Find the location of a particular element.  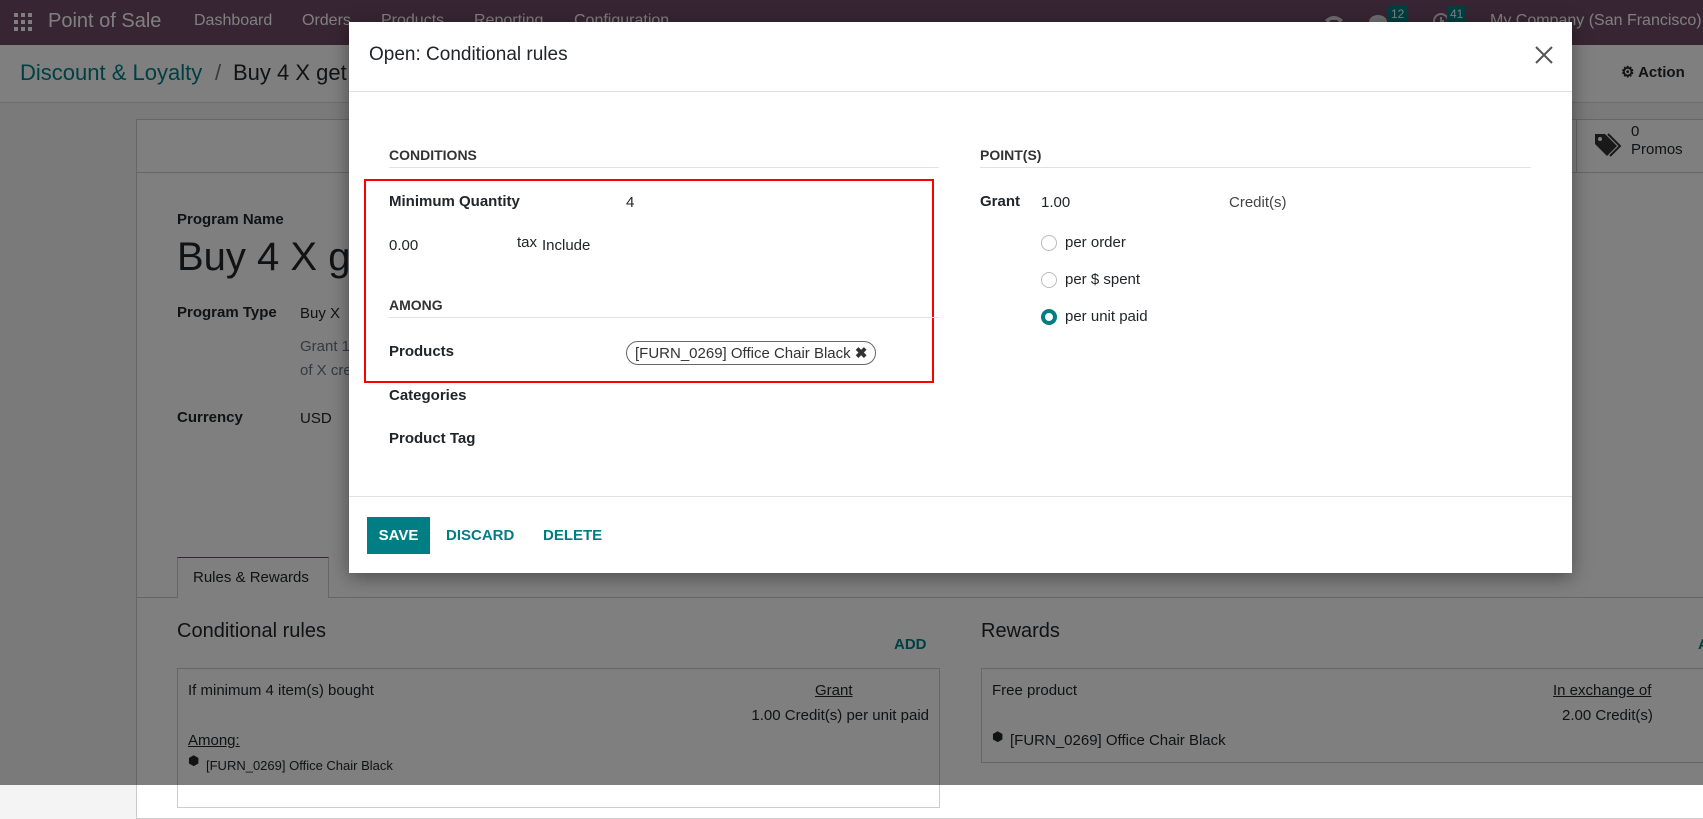

remove-tag-icon: ✖ is located at coordinates (861, 353).